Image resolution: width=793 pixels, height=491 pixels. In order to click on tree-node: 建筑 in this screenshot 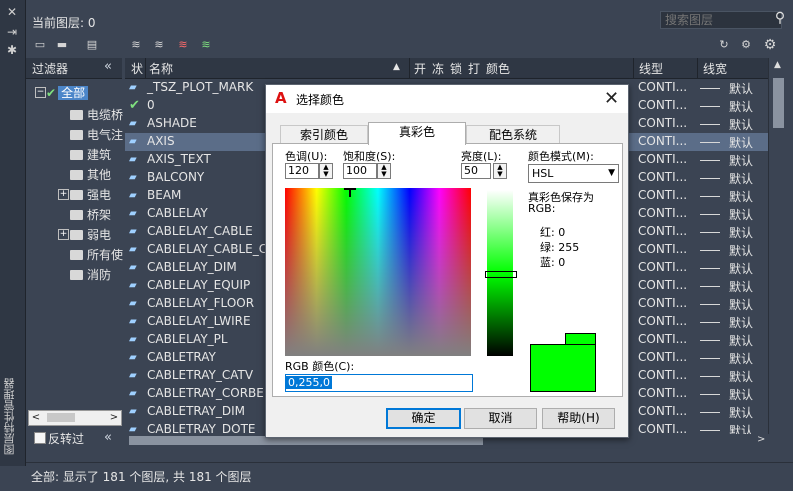, I will do `click(90, 154)`.